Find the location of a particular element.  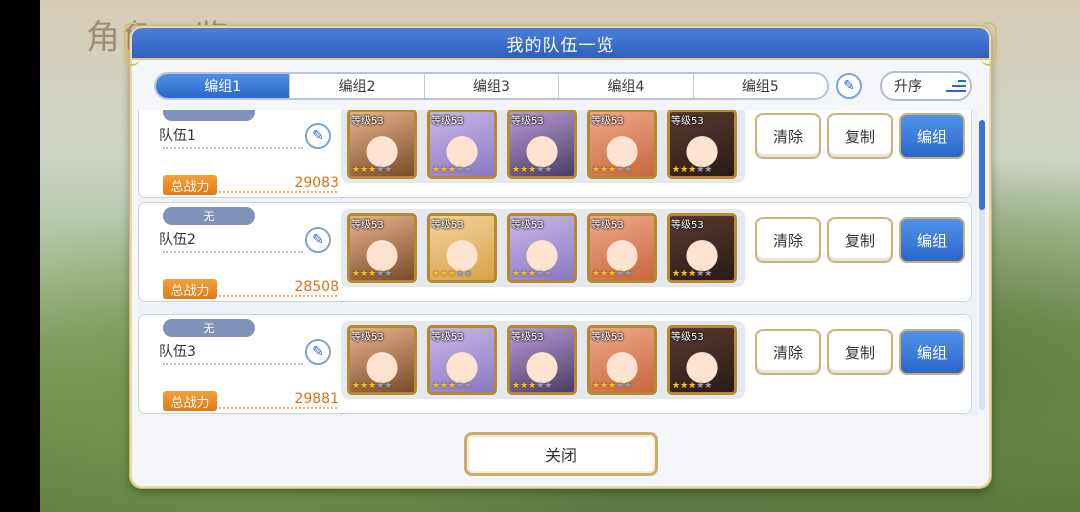

dialog-title: 我的队伍一览 is located at coordinates (560, 45).